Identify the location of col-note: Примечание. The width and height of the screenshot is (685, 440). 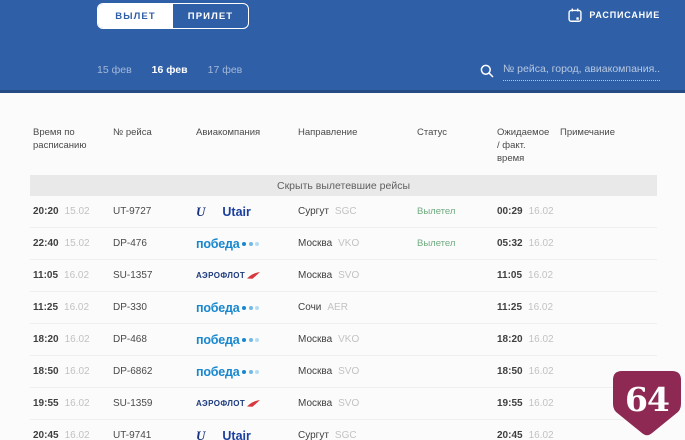
(587, 132).